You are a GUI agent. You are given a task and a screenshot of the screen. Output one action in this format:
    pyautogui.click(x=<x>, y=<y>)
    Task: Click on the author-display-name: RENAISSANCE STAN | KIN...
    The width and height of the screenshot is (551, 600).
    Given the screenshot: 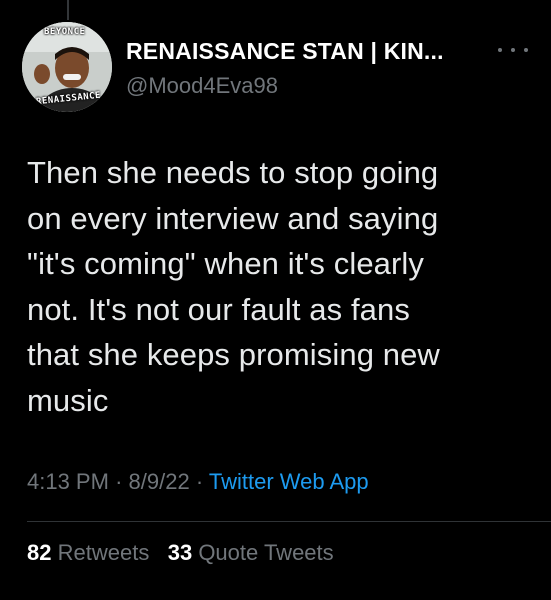 What is the action you would take?
    pyautogui.click(x=285, y=51)
    